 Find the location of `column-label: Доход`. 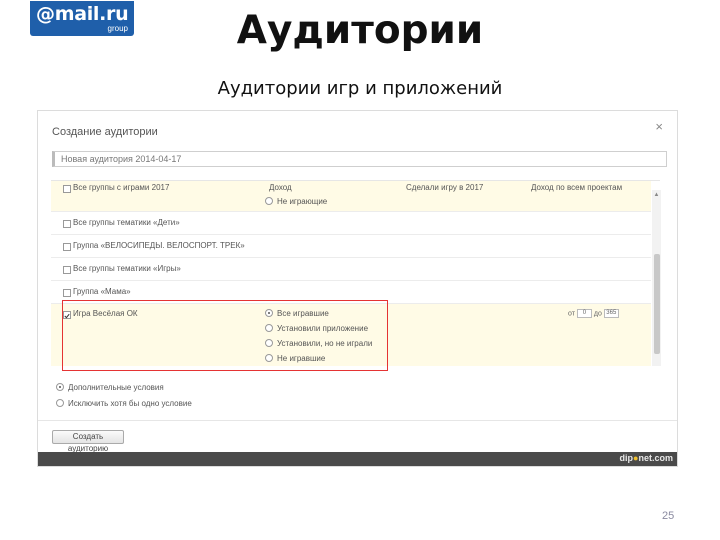

column-label: Доход is located at coordinates (280, 187).